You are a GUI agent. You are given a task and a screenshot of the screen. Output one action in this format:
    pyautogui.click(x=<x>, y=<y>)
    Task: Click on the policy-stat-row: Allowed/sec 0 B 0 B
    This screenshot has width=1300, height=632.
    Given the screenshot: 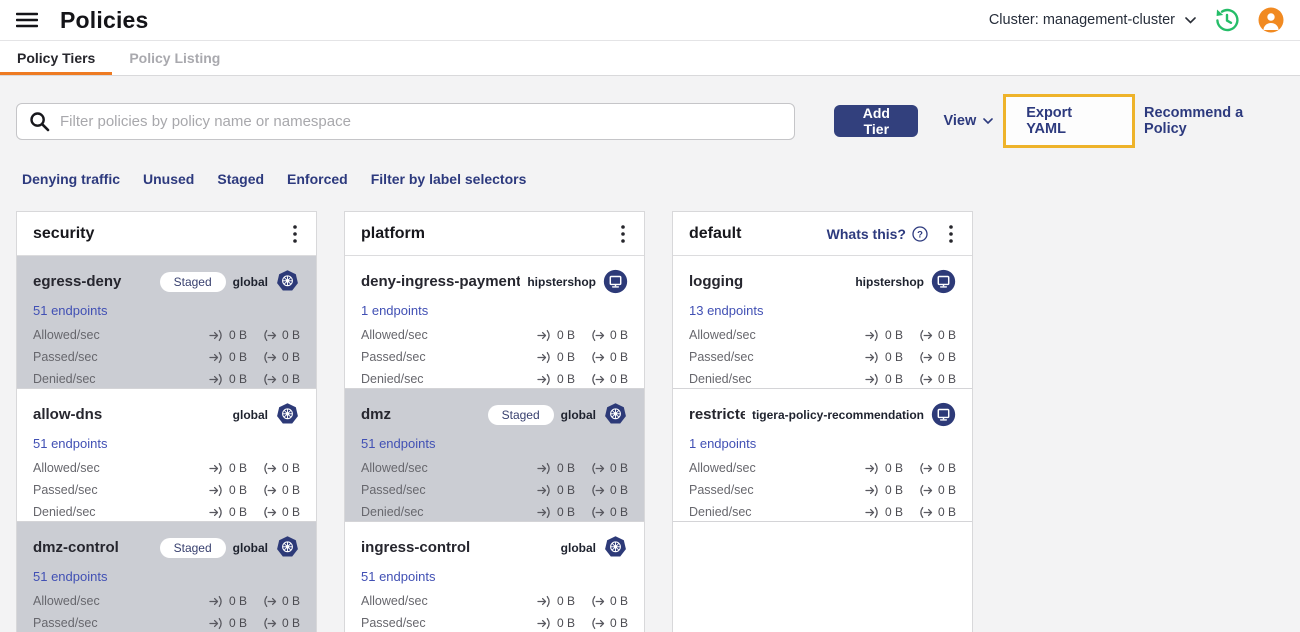 What is the action you would take?
    pyautogui.click(x=494, y=468)
    